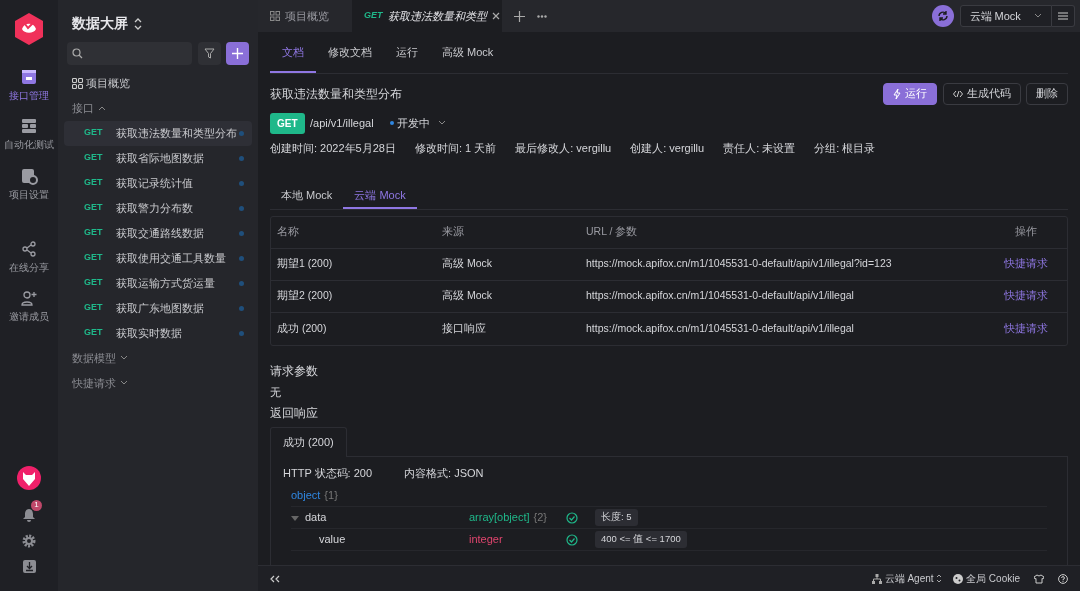 The image size is (1080, 591). What do you see at coordinates (29, 77) in the screenshot?
I see `api-page-icon` at bounding box center [29, 77].